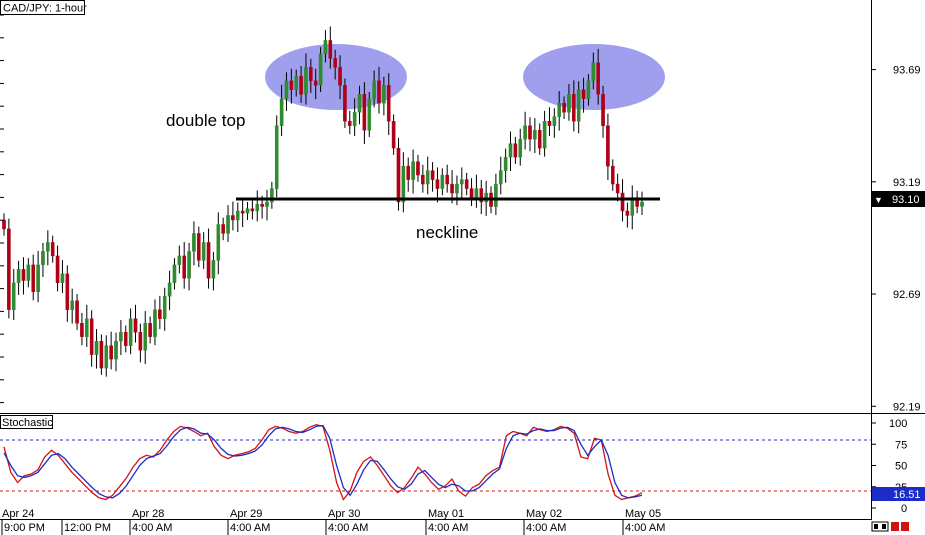 The image size is (925, 535). Describe the element at coordinates (907, 295) in the screenshot. I see `price-axis-label: 92.69` at that location.